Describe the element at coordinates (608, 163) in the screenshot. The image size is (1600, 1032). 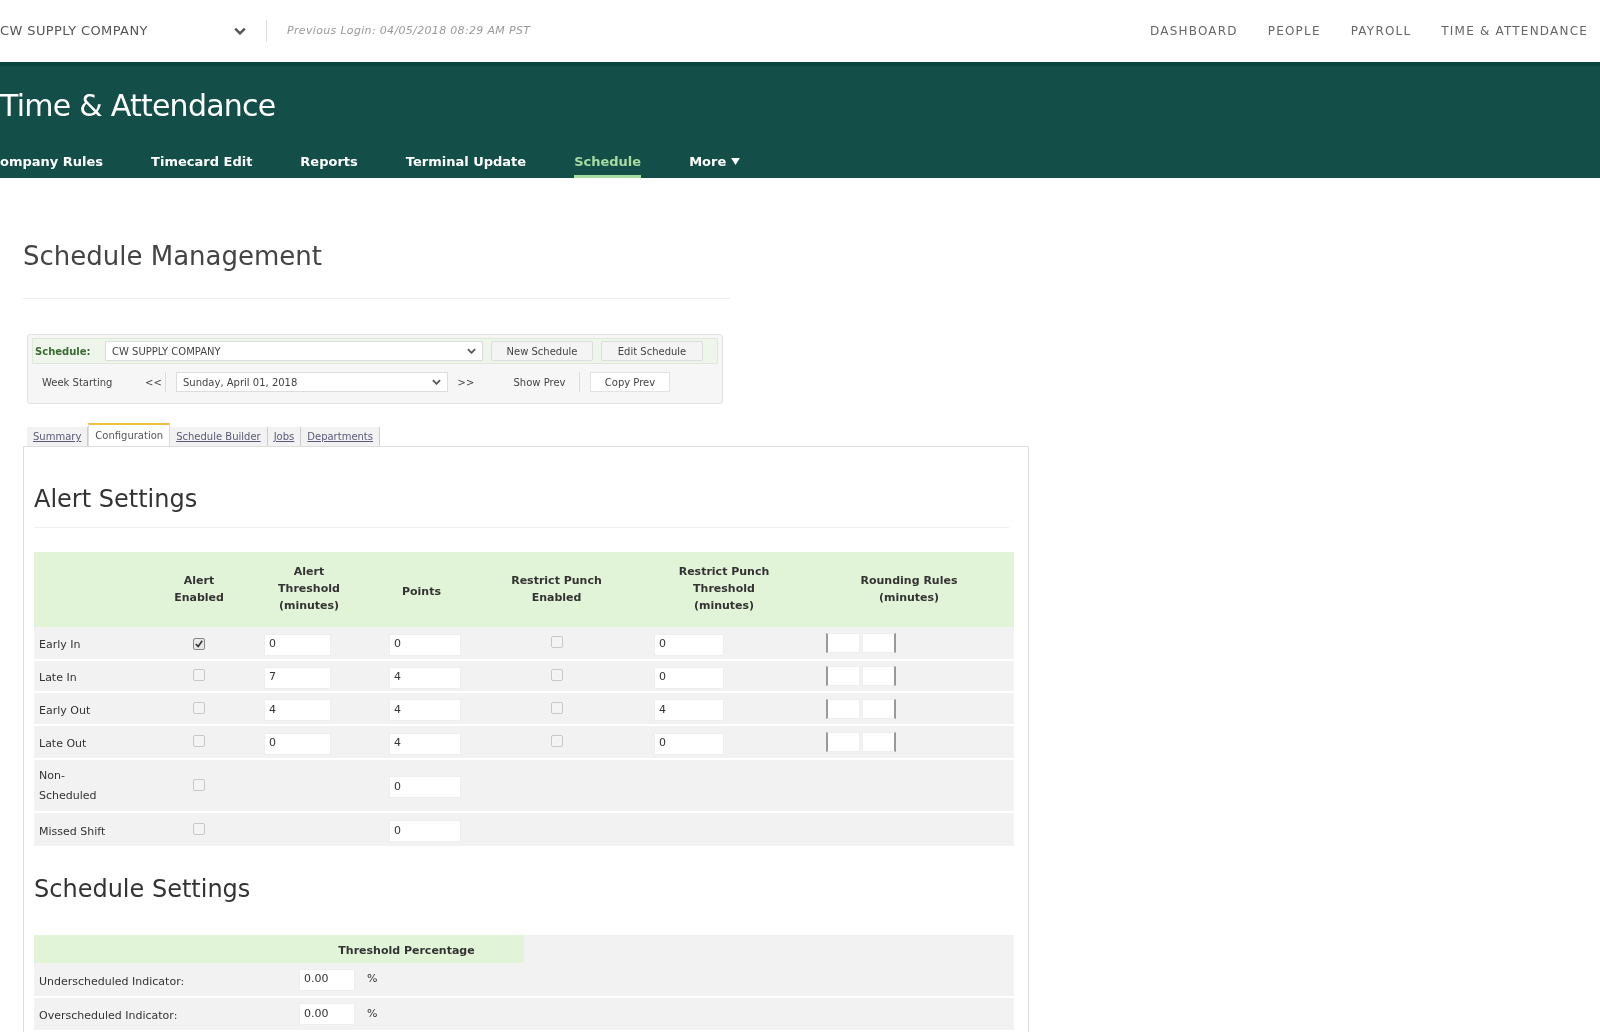
I see `nav-tab: Schedule` at that location.